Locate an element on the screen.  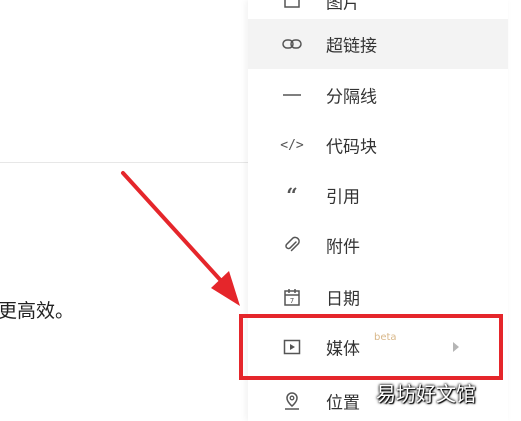
pointer-arrow is located at coordinates (180, 238).